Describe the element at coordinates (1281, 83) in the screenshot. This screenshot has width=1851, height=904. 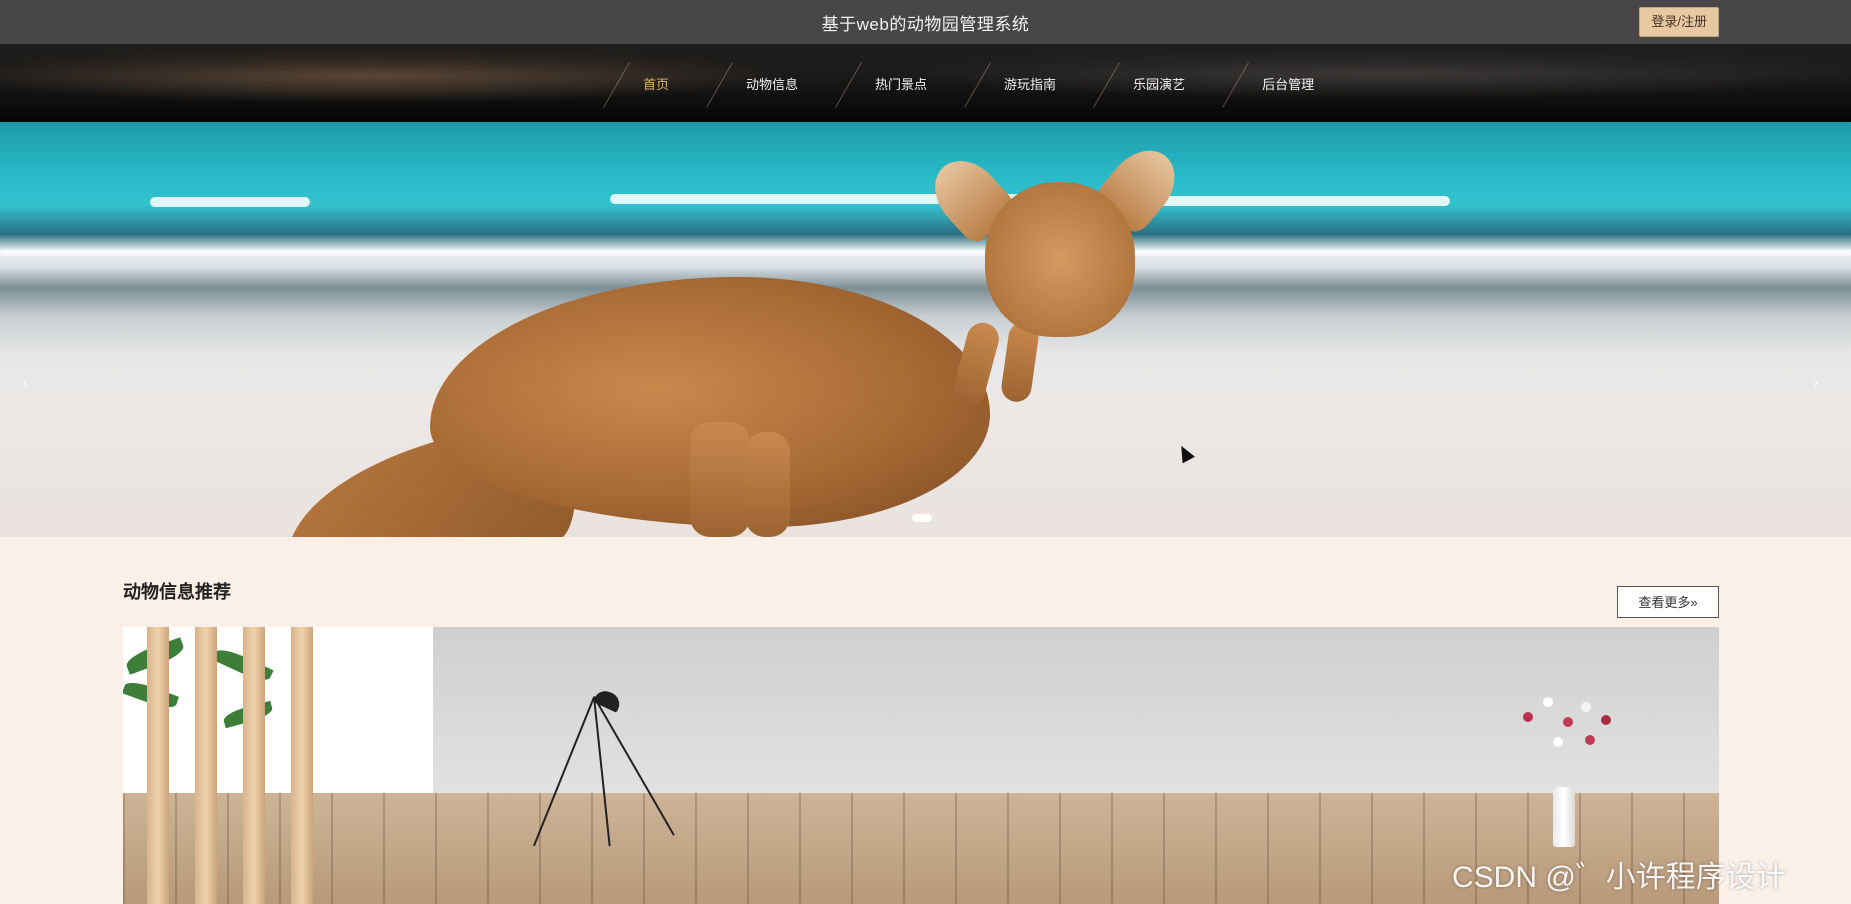
I see `nav-item-admin: 后台管理` at that location.